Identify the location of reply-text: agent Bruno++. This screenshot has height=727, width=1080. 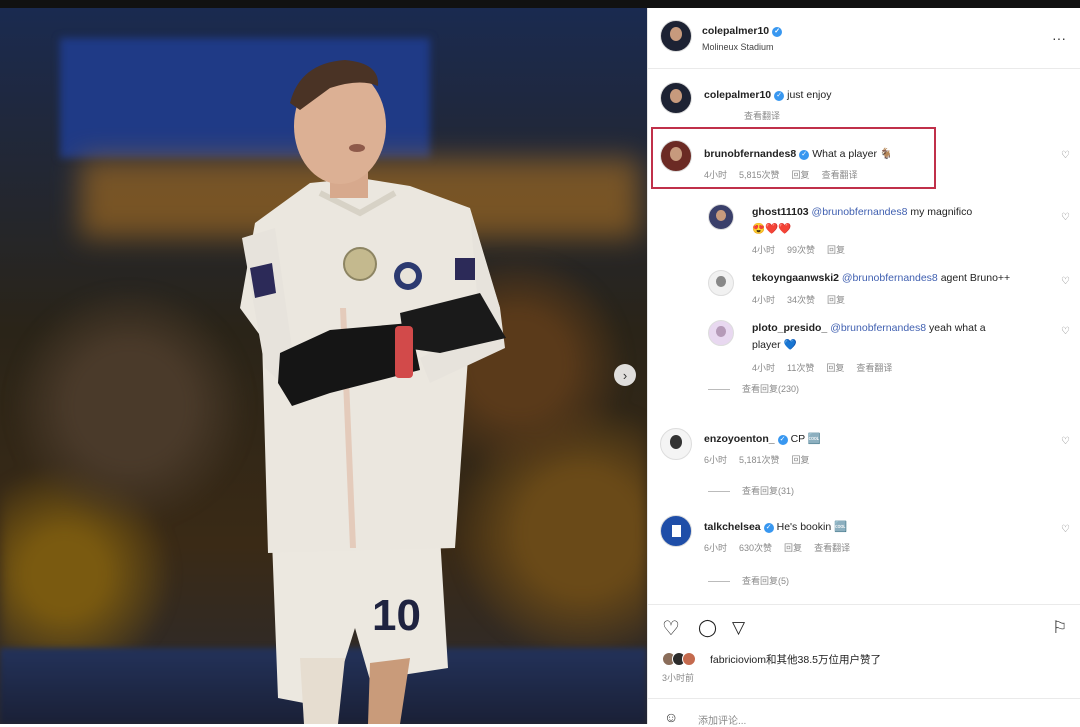
(974, 278).